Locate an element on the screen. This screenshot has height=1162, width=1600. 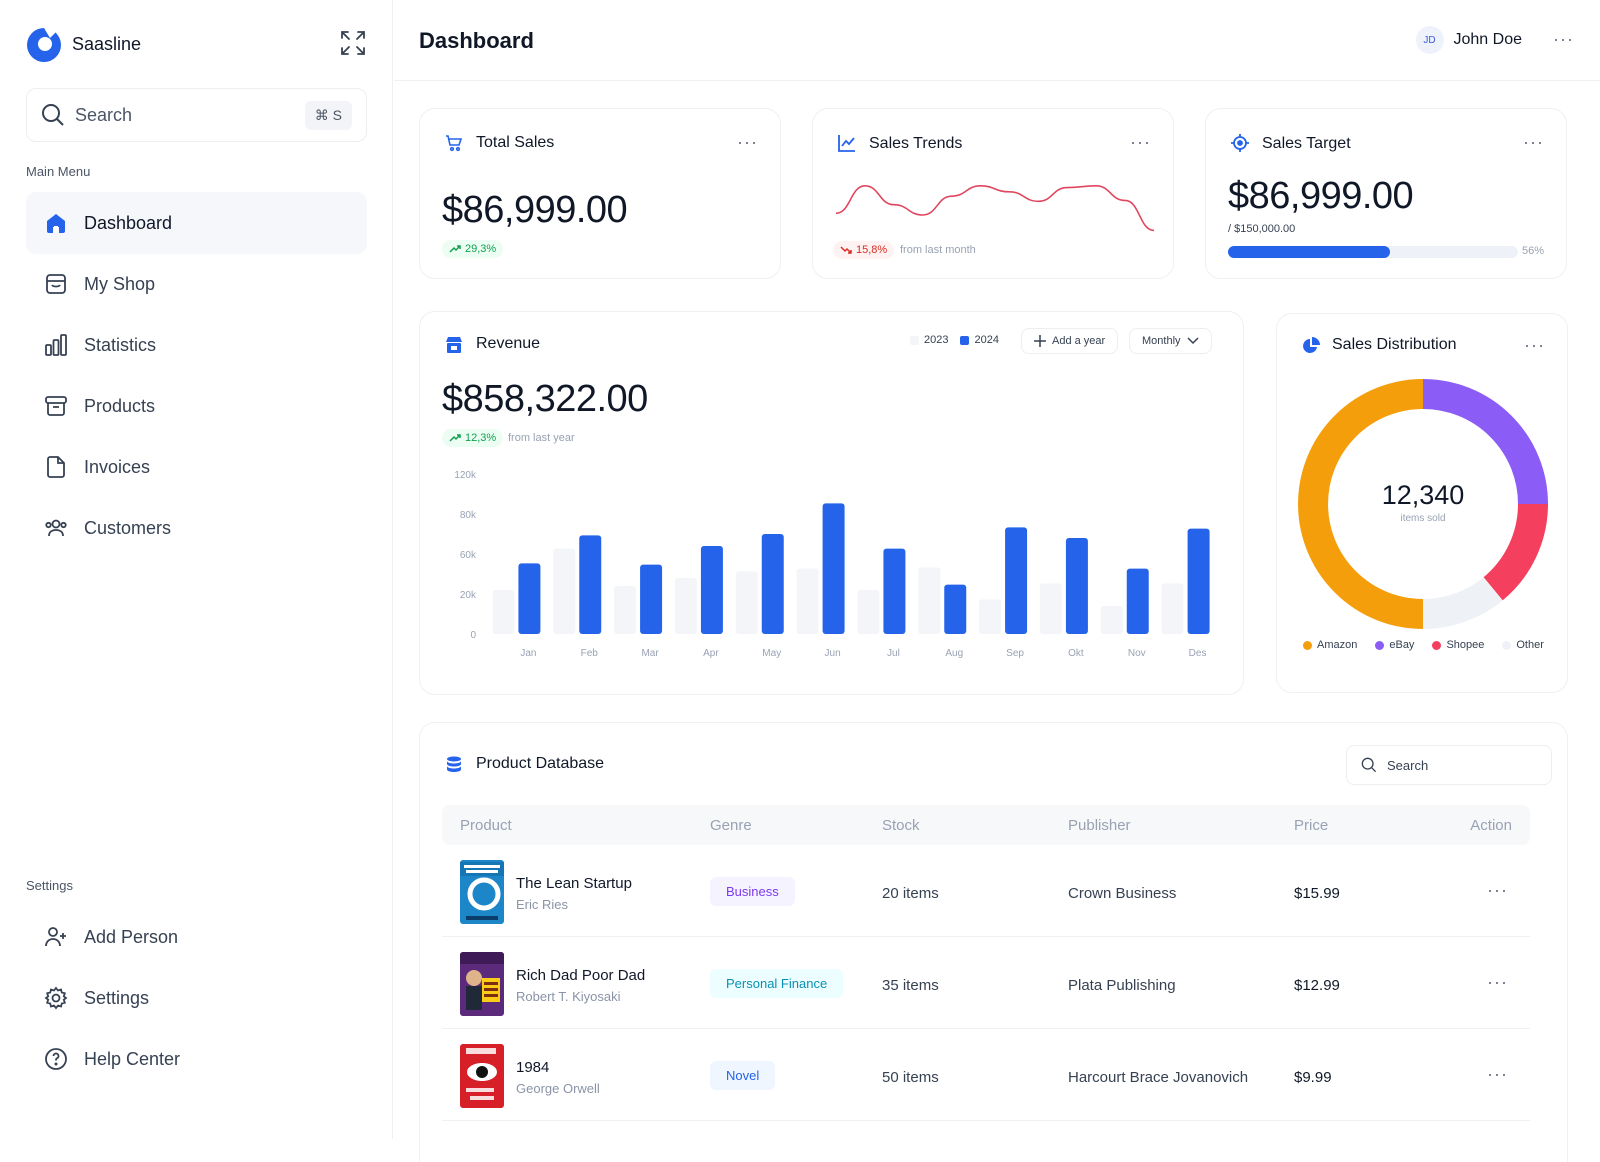
help-icon is located at coordinates (56, 1059).